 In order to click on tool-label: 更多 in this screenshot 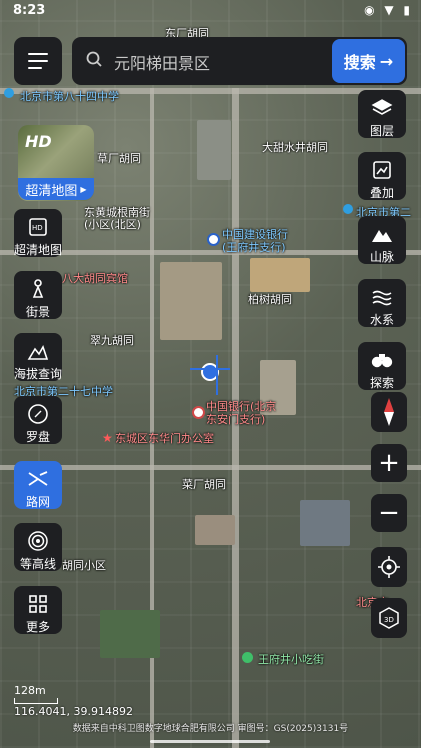, I will do `click(37, 627)`.